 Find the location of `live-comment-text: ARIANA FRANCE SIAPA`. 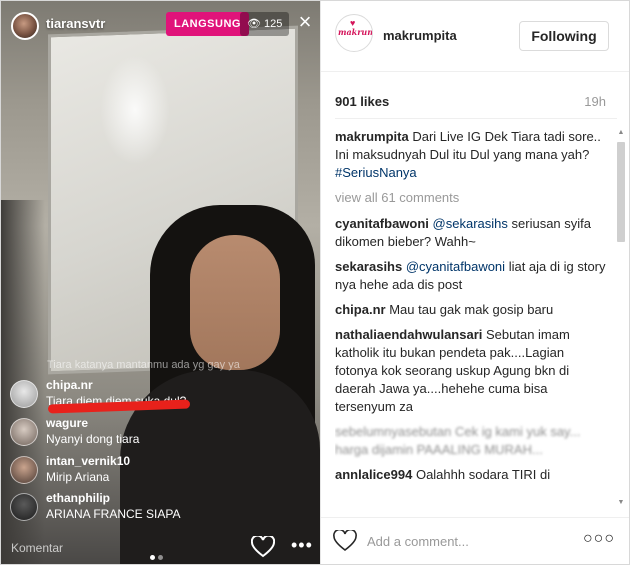

live-comment-text: ARIANA FRANCE SIAPA is located at coordinates (113, 514).